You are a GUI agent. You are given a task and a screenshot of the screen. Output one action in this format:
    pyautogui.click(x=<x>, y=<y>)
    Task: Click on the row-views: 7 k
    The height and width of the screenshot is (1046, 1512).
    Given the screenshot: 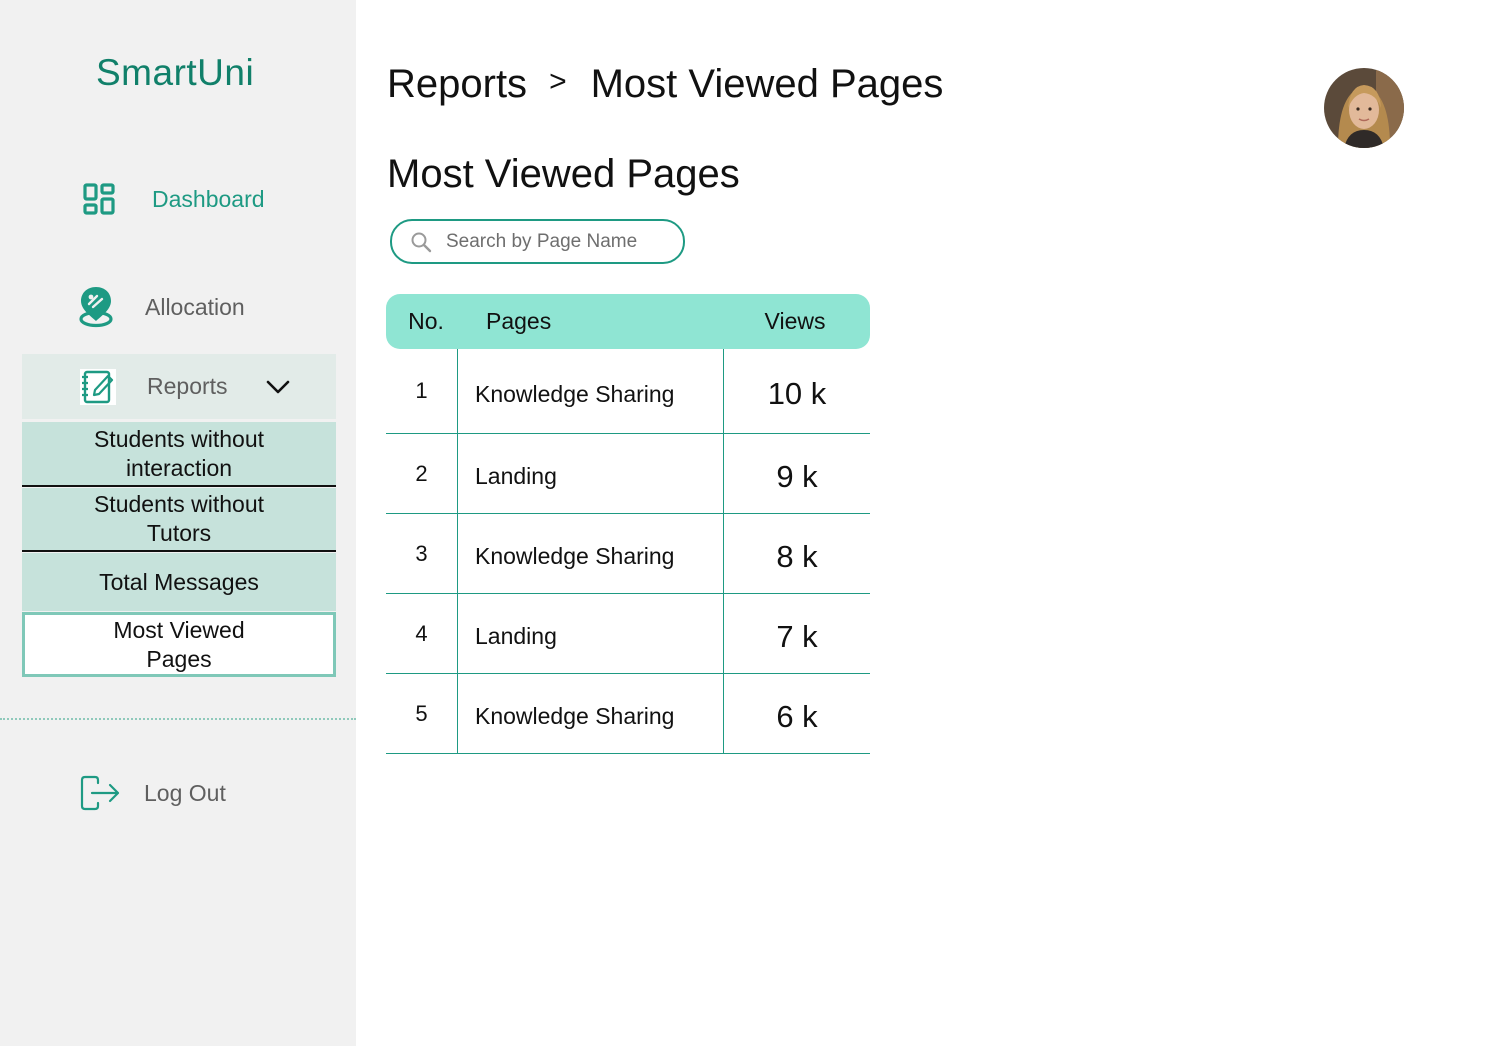 What is the action you would take?
    pyautogui.click(x=797, y=636)
    